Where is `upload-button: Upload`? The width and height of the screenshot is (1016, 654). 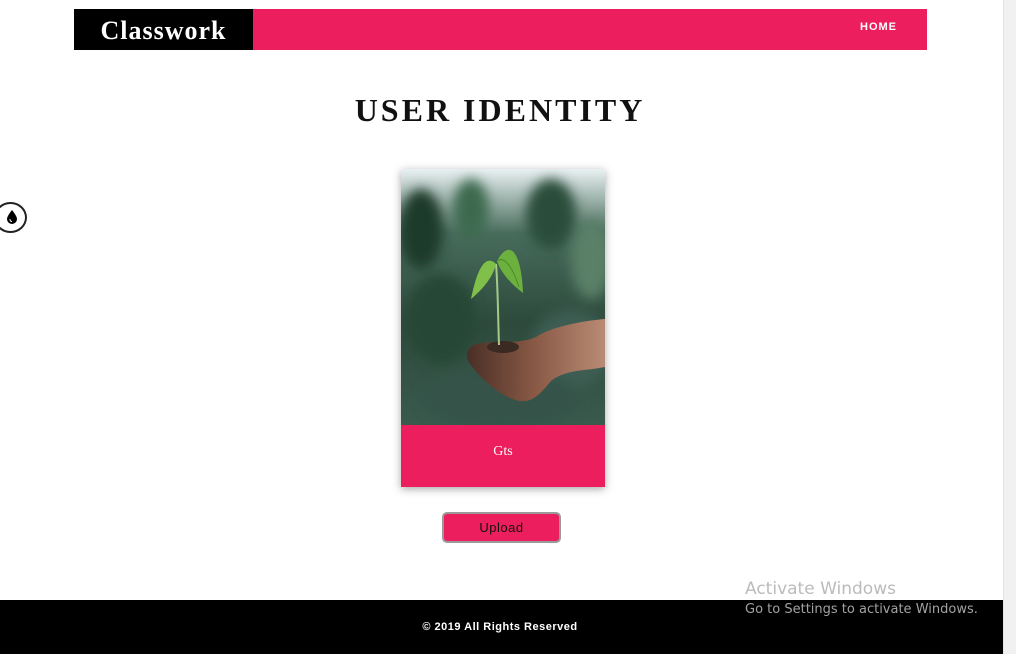
upload-button: Upload is located at coordinates (501, 527).